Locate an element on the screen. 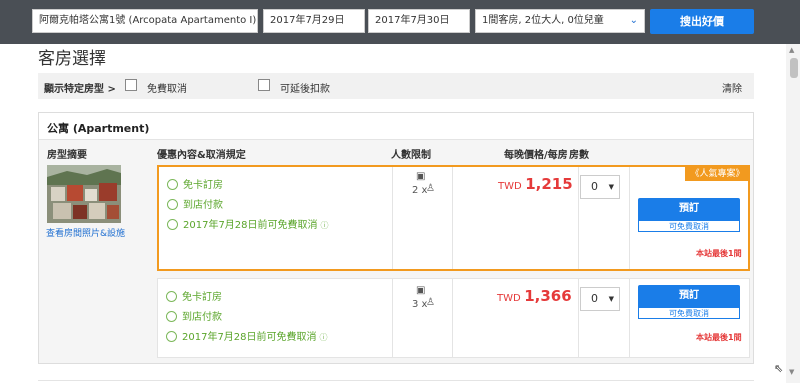  room-title: 公寓 (Apartment) is located at coordinates (98, 128).